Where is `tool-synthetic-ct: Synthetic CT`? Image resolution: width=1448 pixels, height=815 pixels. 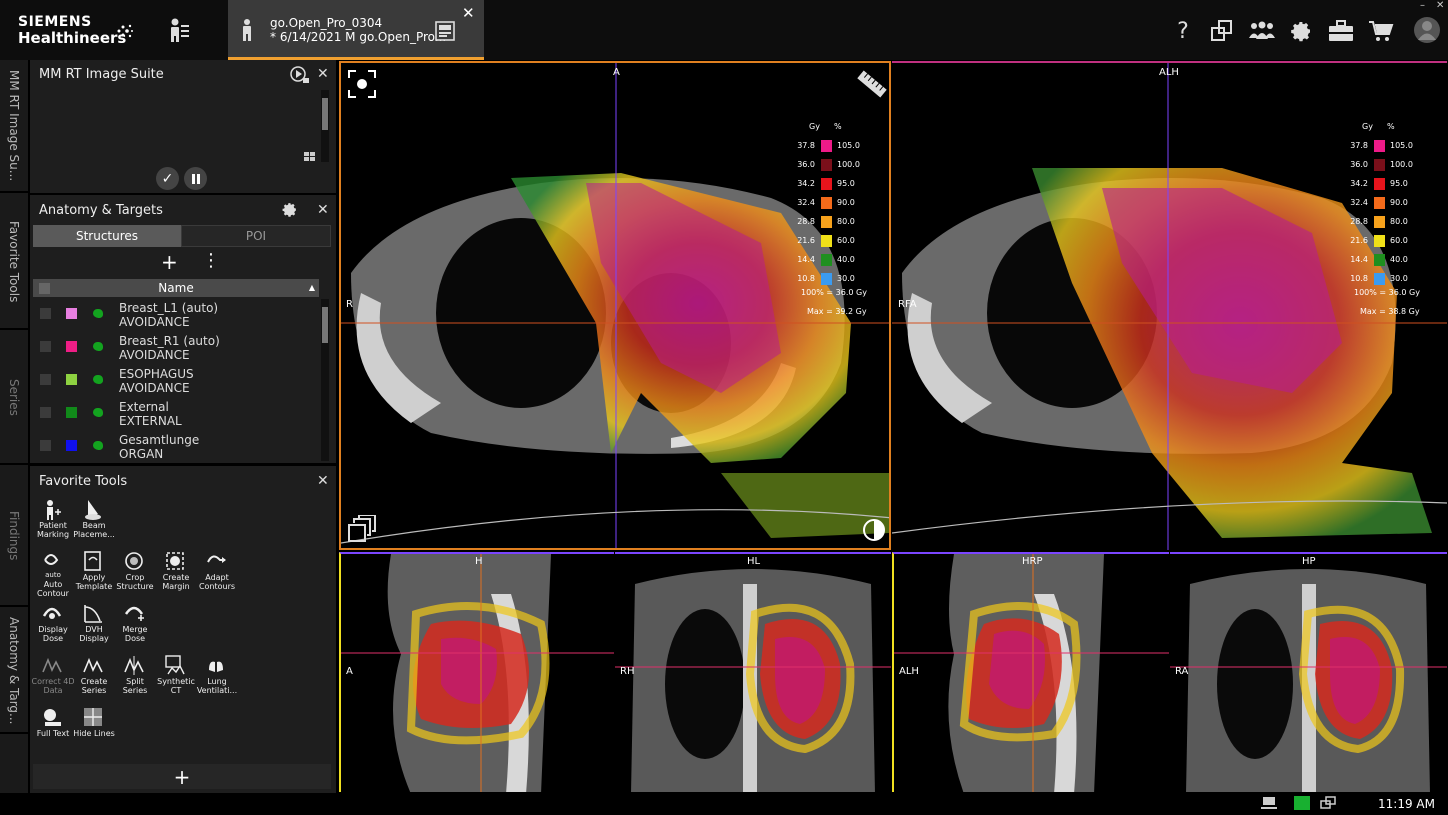 tool-synthetic-ct: Synthetic CT is located at coordinates (176, 674).